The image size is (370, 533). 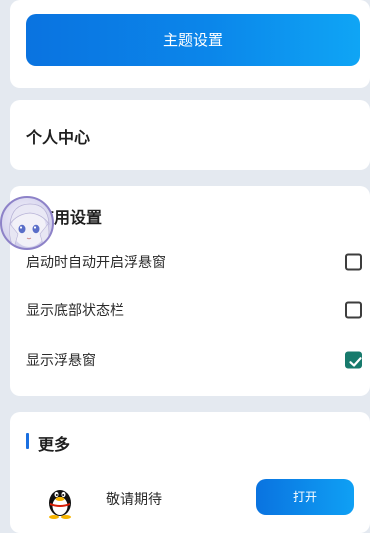 What do you see at coordinates (54, 444) in the screenshot?
I see `more-title: 更多` at bounding box center [54, 444].